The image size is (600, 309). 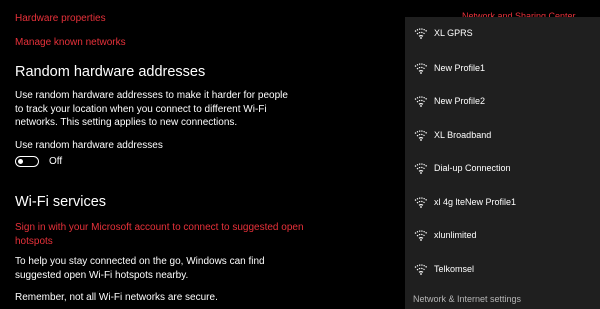 What do you see at coordinates (460, 68) in the screenshot?
I see `network-name: New Profile1` at bounding box center [460, 68].